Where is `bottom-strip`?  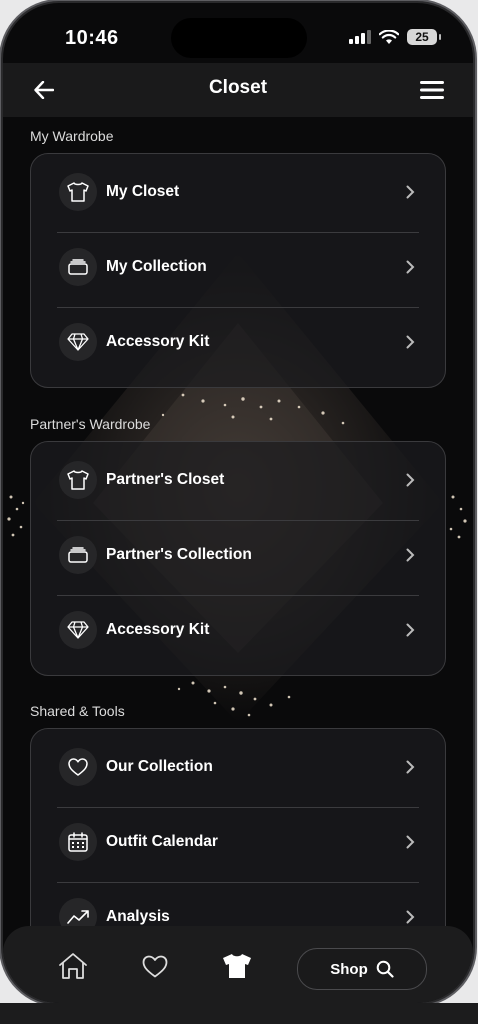
bottom-strip is located at coordinates (239, 1013).